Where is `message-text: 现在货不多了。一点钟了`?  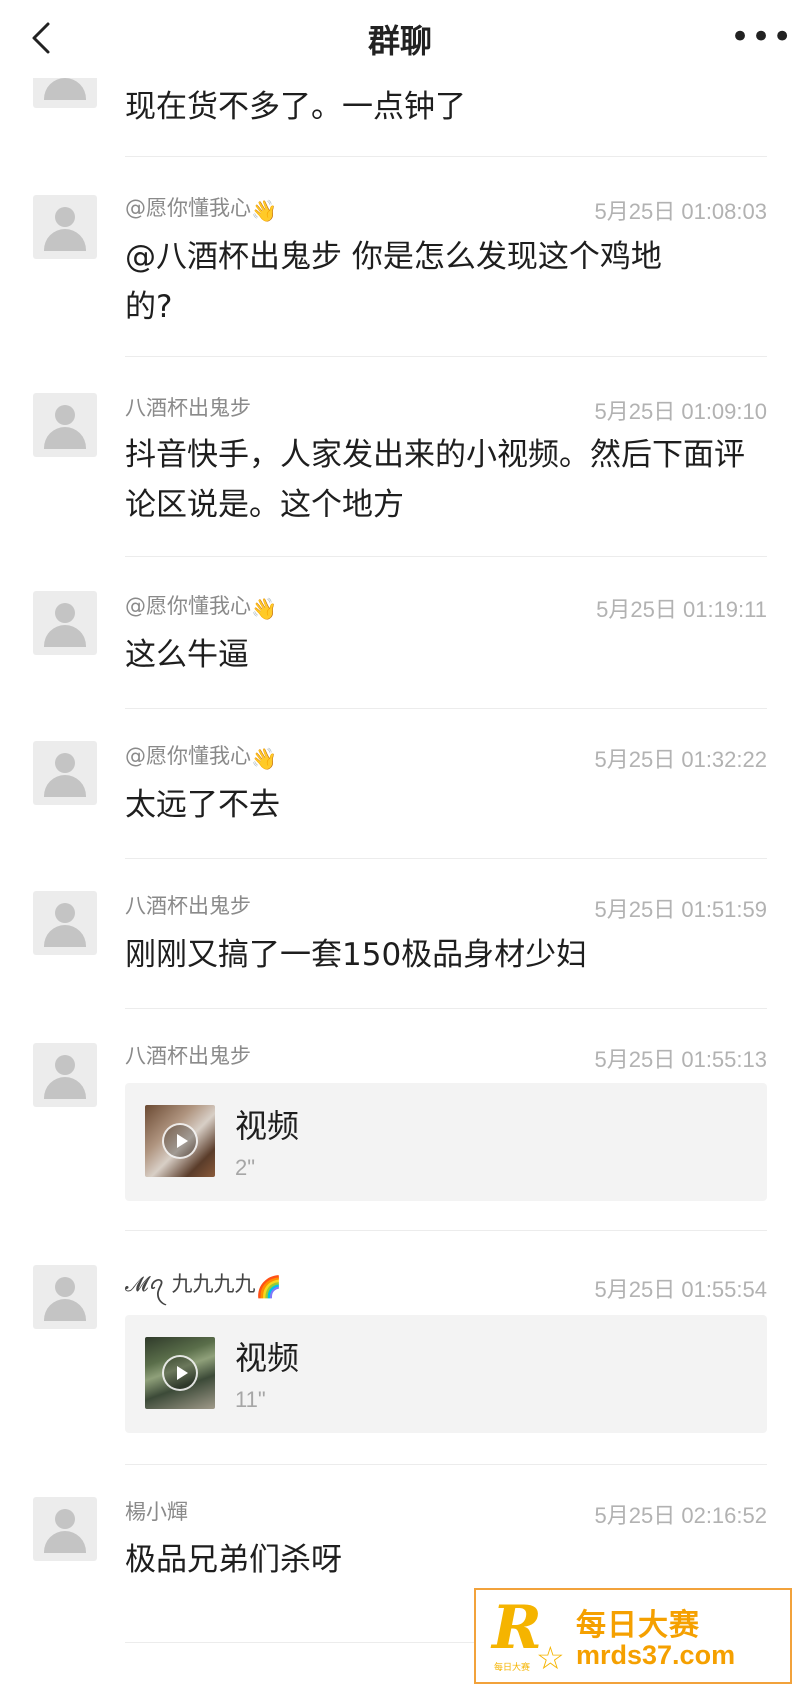
message-text: 现在货不多了。一点钟了 is located at coordinates (295, 107).